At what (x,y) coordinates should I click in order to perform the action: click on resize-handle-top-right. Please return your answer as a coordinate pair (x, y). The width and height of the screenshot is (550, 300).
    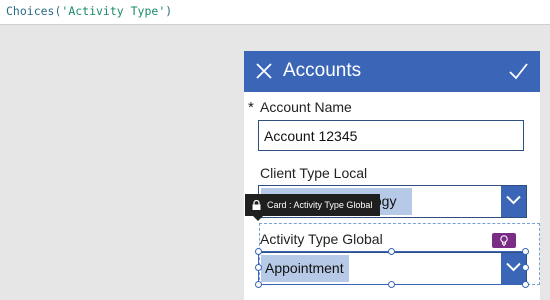
    Looking at the image, I should click on (525, 251).